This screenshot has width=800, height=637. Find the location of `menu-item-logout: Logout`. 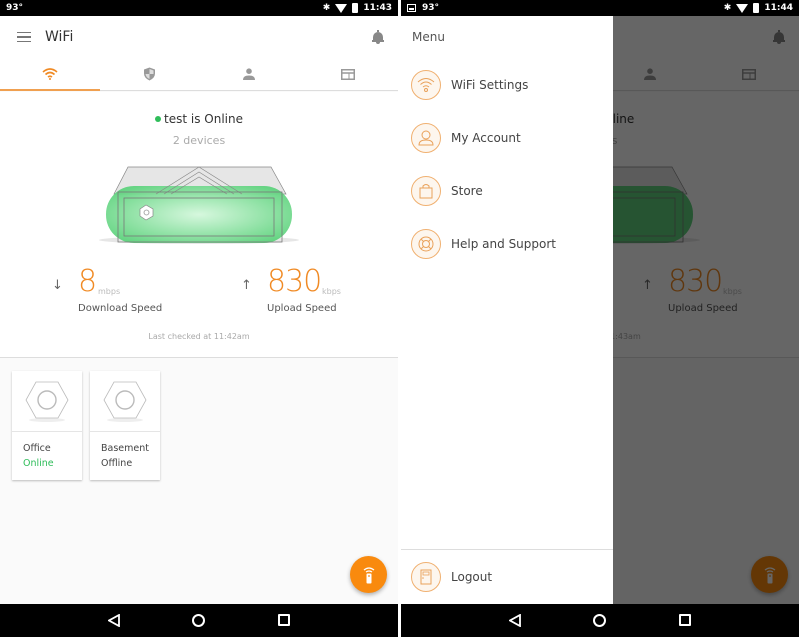

menu-item-logout: Logout is located at coordinates (451, 577).